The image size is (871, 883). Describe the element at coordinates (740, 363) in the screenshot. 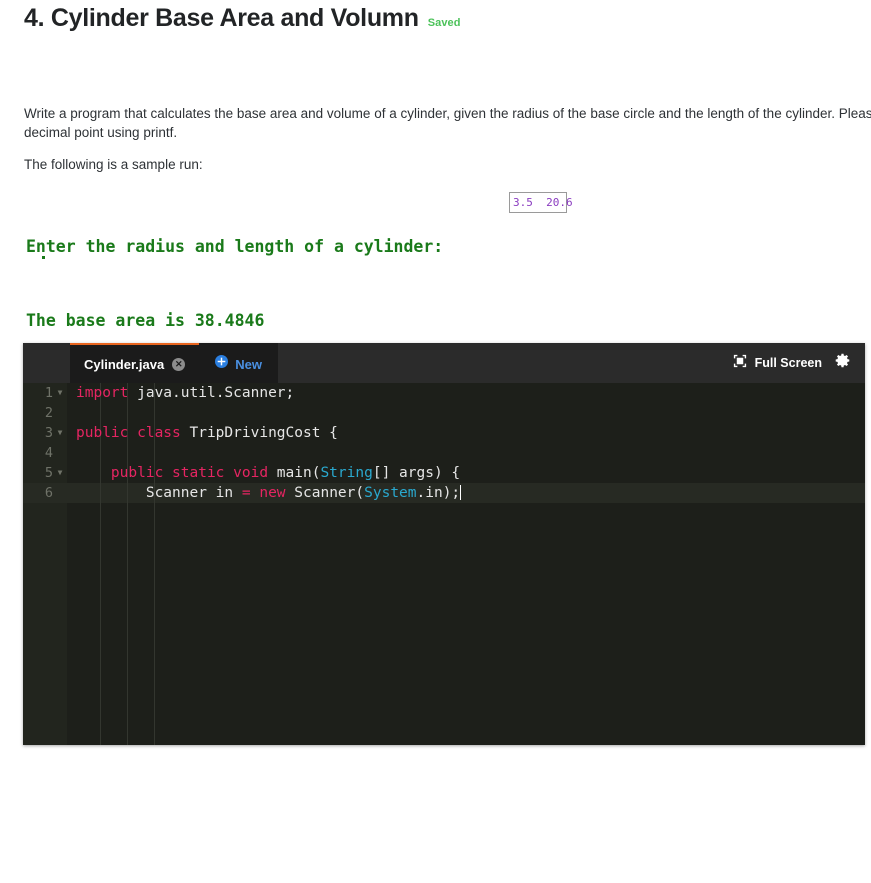

I see `fullscreen-icon` at that location.